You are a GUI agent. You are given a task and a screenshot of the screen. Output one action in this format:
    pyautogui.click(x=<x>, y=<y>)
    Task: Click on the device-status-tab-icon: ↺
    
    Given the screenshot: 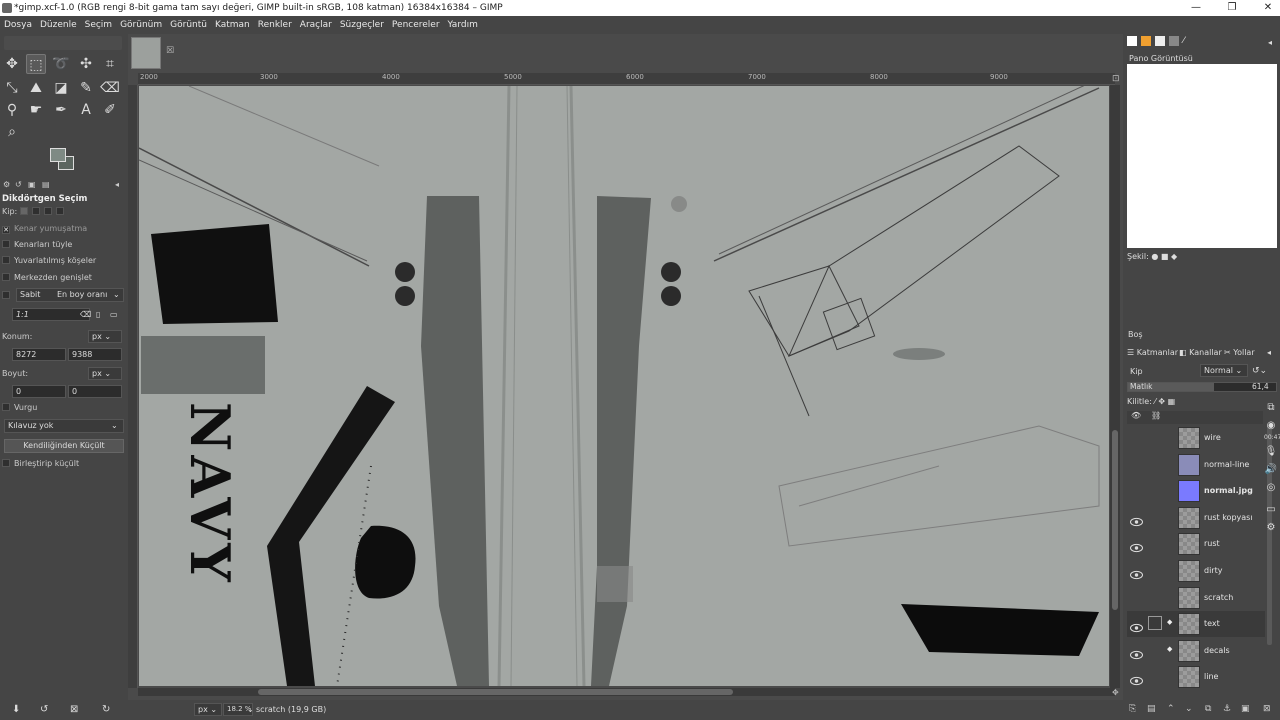 What is the action you would take?
    pyautogui.click(x=18, y=184)
    